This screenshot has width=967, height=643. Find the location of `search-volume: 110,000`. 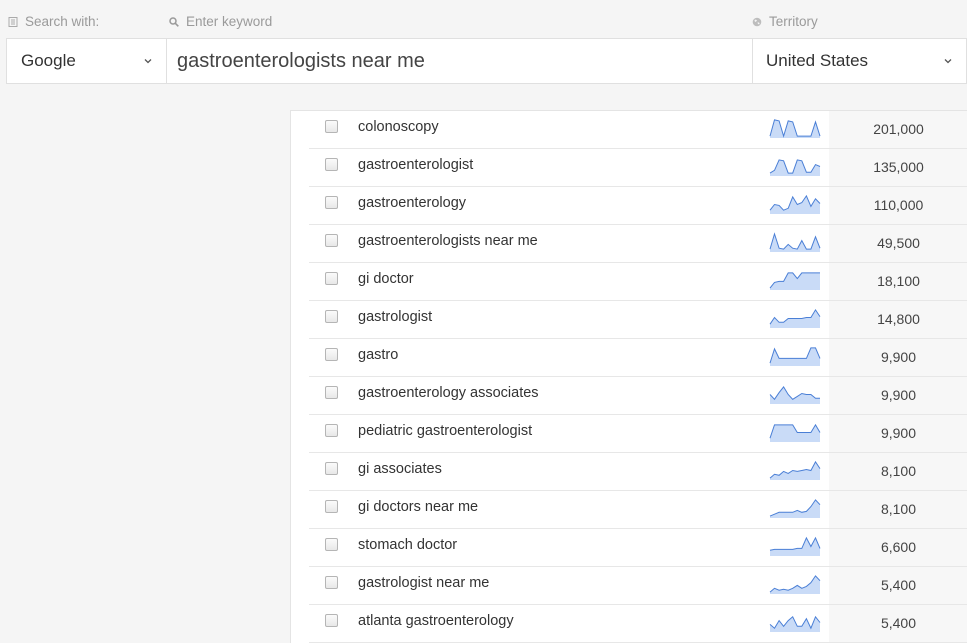

search-volume: 110,000 is located at coordinates (898, 205).